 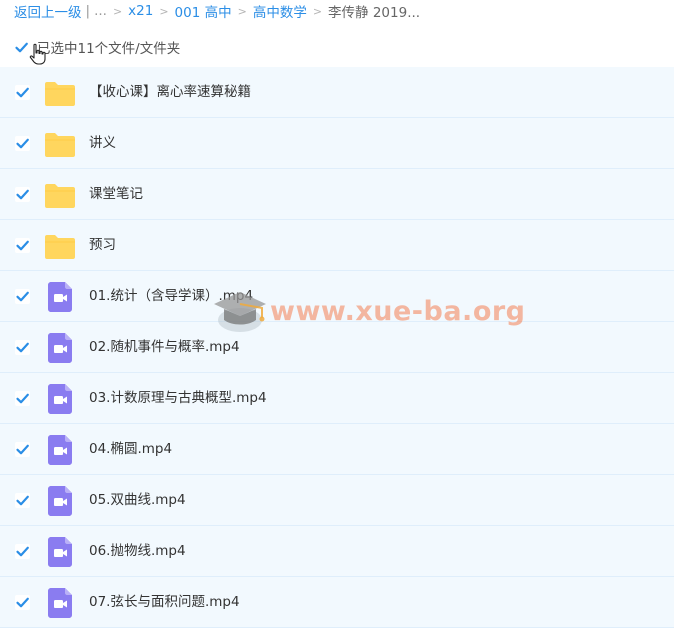 I want to click on breadcrumb-item-x21: x21, so click(x=140, y=11).